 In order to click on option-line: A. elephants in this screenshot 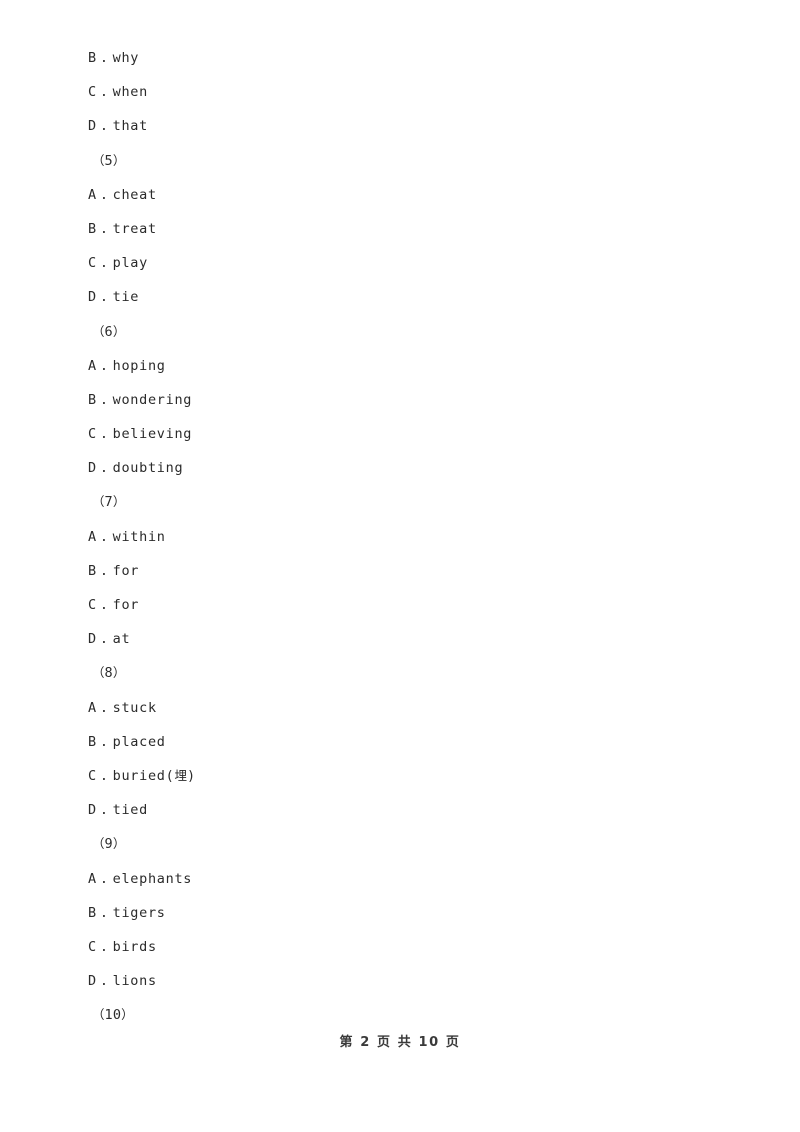, I will do `click(400, 879)`.